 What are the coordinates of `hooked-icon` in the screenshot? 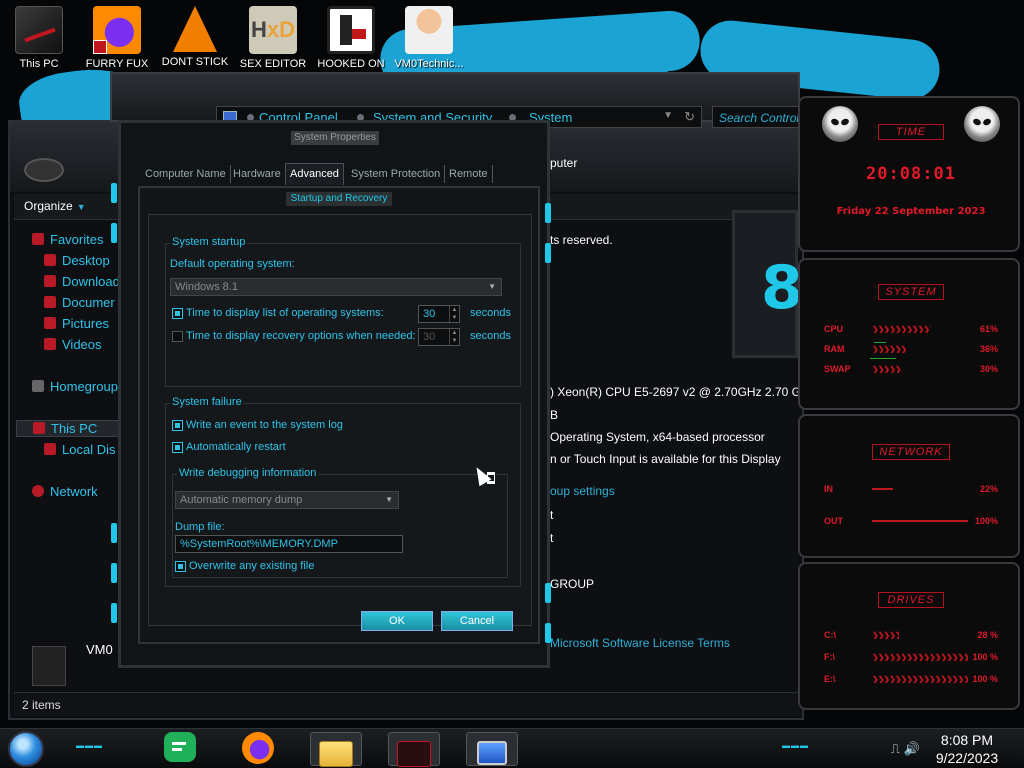 It's located at (351, 30).